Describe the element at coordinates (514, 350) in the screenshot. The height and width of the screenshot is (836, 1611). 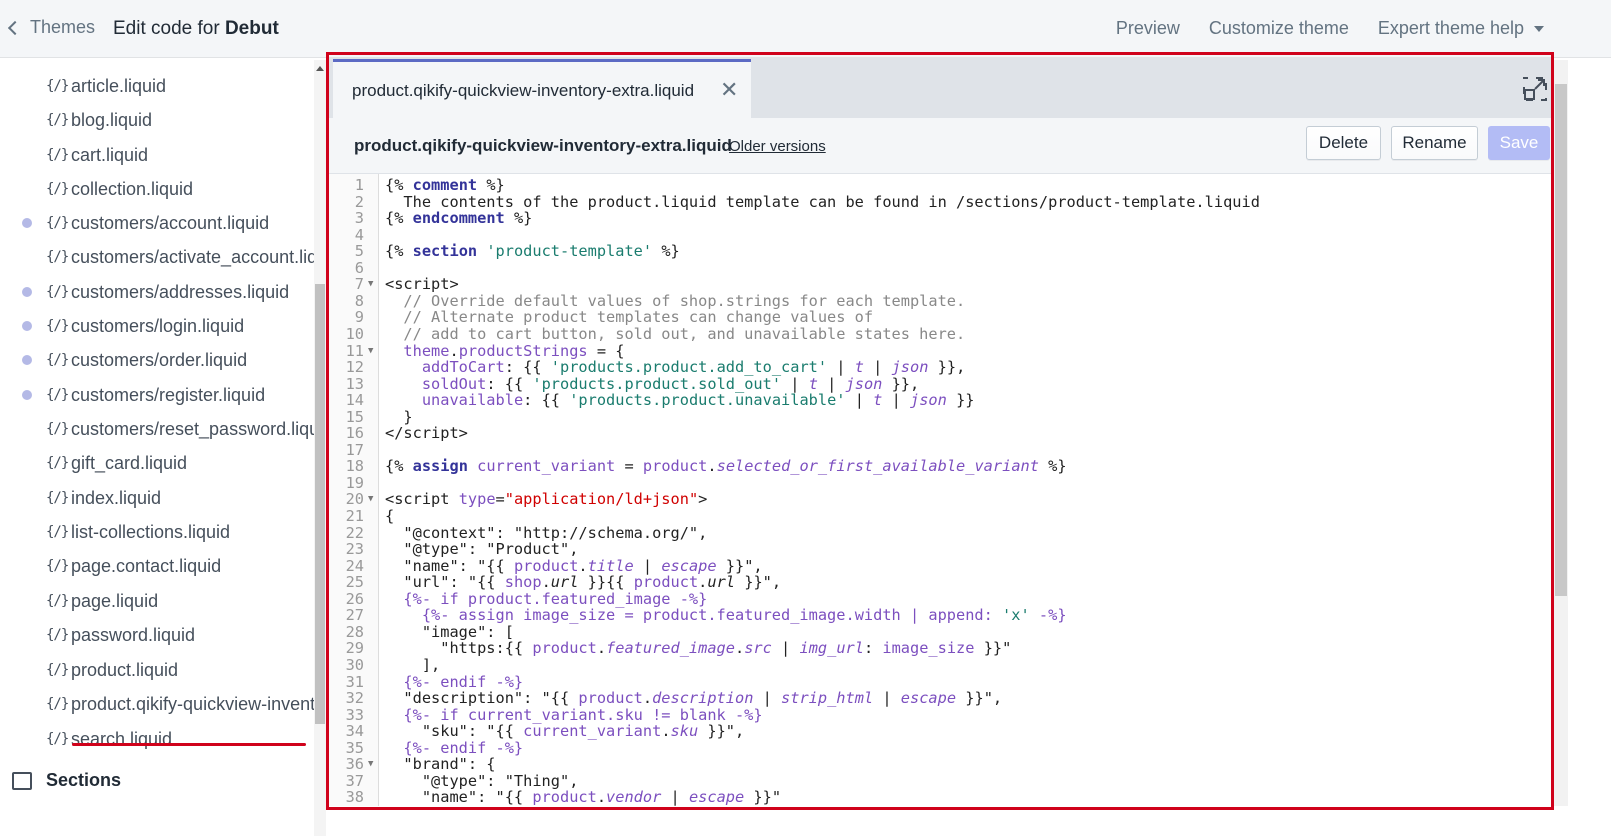
I see `code-text: theme.productStrings = {` at that location.